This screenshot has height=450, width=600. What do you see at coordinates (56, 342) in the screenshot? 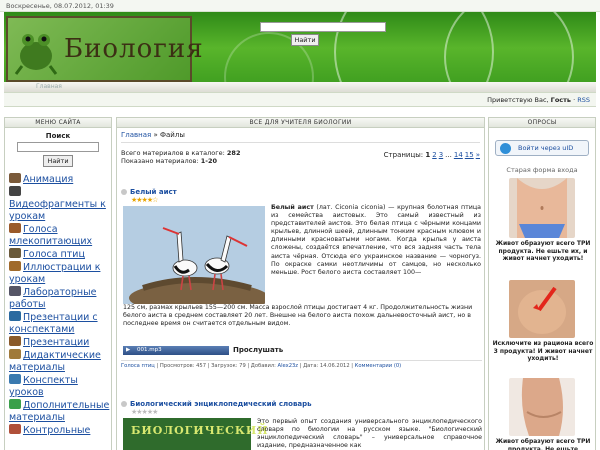
I see `sidebar-menu-item-label: Презентации` at bounding box center [56, 342].